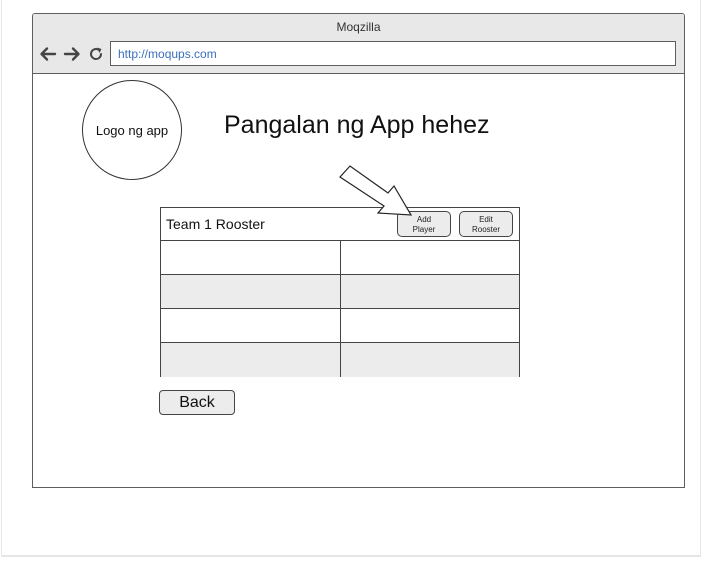 The height and width of the screenshot is (561, 704). I want to click on annotation-arrow-icon, so click(376, 190).